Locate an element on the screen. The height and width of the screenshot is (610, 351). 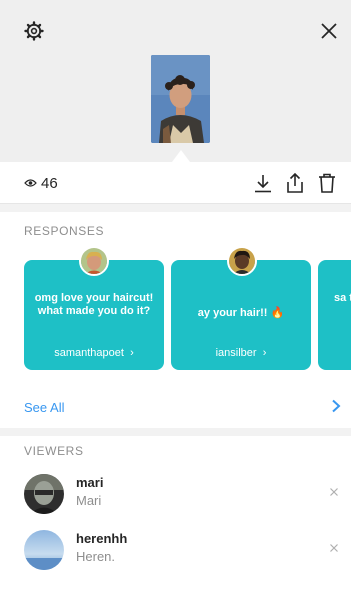
viewer-name: Mari is located at coordinates (89, 500).